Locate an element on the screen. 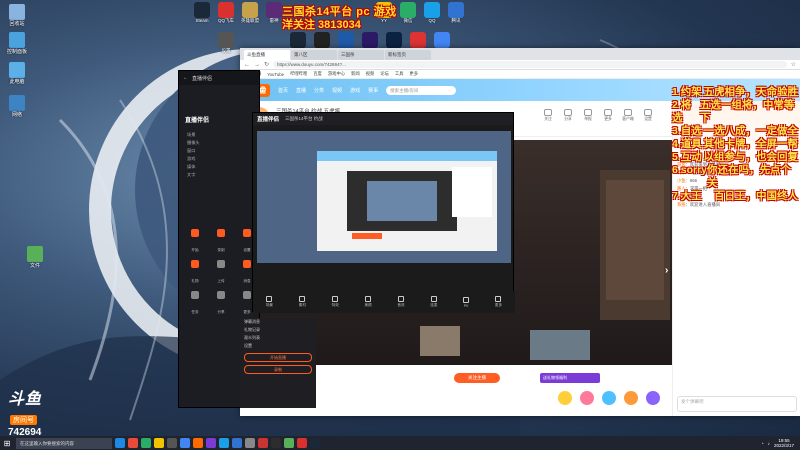 The width and height of the screenshot is (800, 450). control-material: 素材 is located at coordinates (302, 302).